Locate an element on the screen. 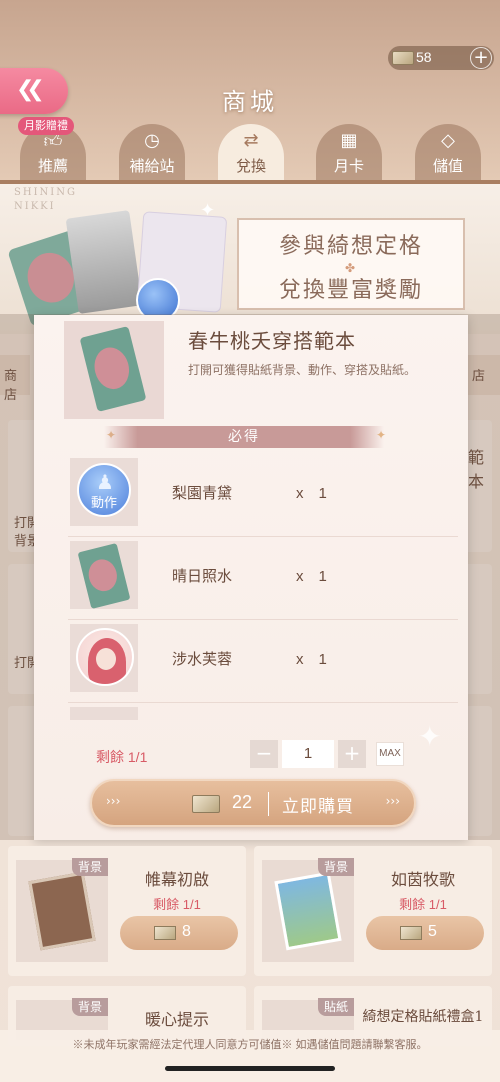 This screenshot has width=500, height=1082. price: 8 is located at coordinates (186, 931).